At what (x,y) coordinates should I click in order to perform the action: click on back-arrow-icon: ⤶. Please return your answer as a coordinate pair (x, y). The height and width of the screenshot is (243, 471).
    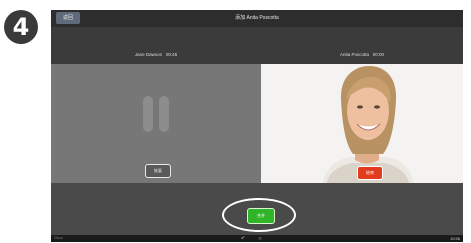
    Looking at the image, I should click on (242, 238).